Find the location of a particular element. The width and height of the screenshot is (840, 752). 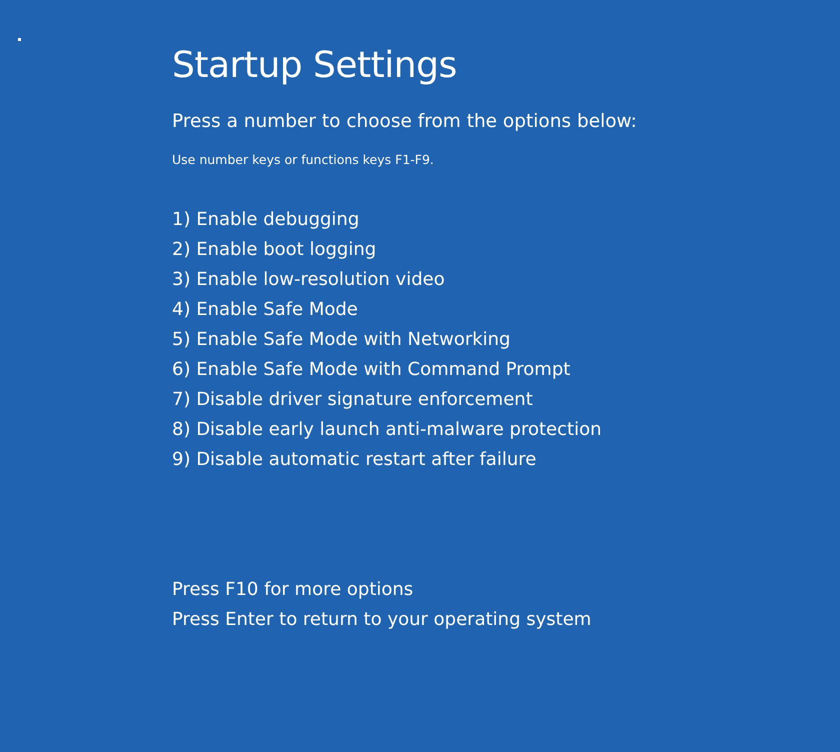

option-item: 3) Enable low-resolution video is located at coordinates (506, 280).